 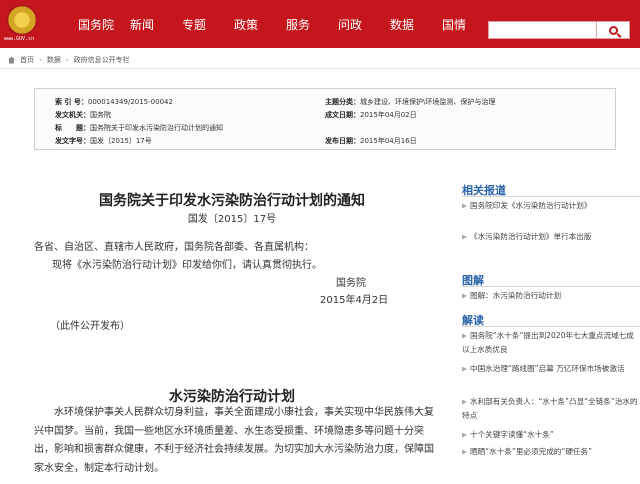 I want to click on search-icon, so click(x=613, y=30).